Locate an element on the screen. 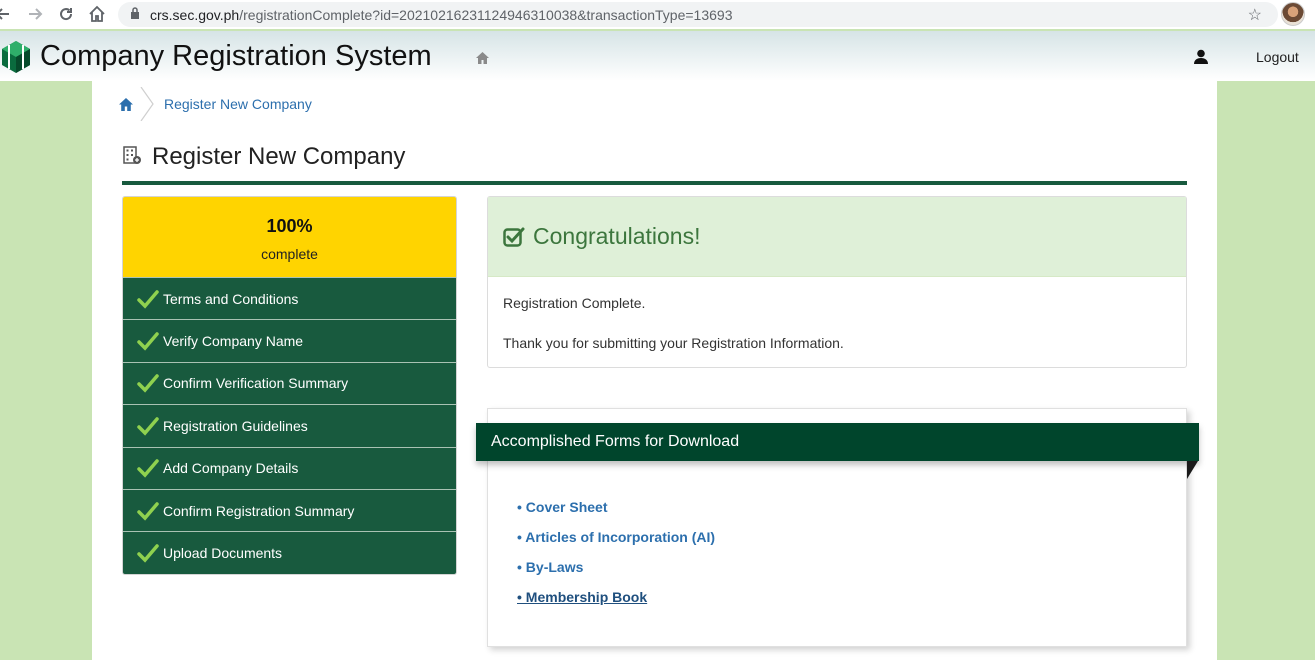  reload-icon is located at coordinates (66, 14).